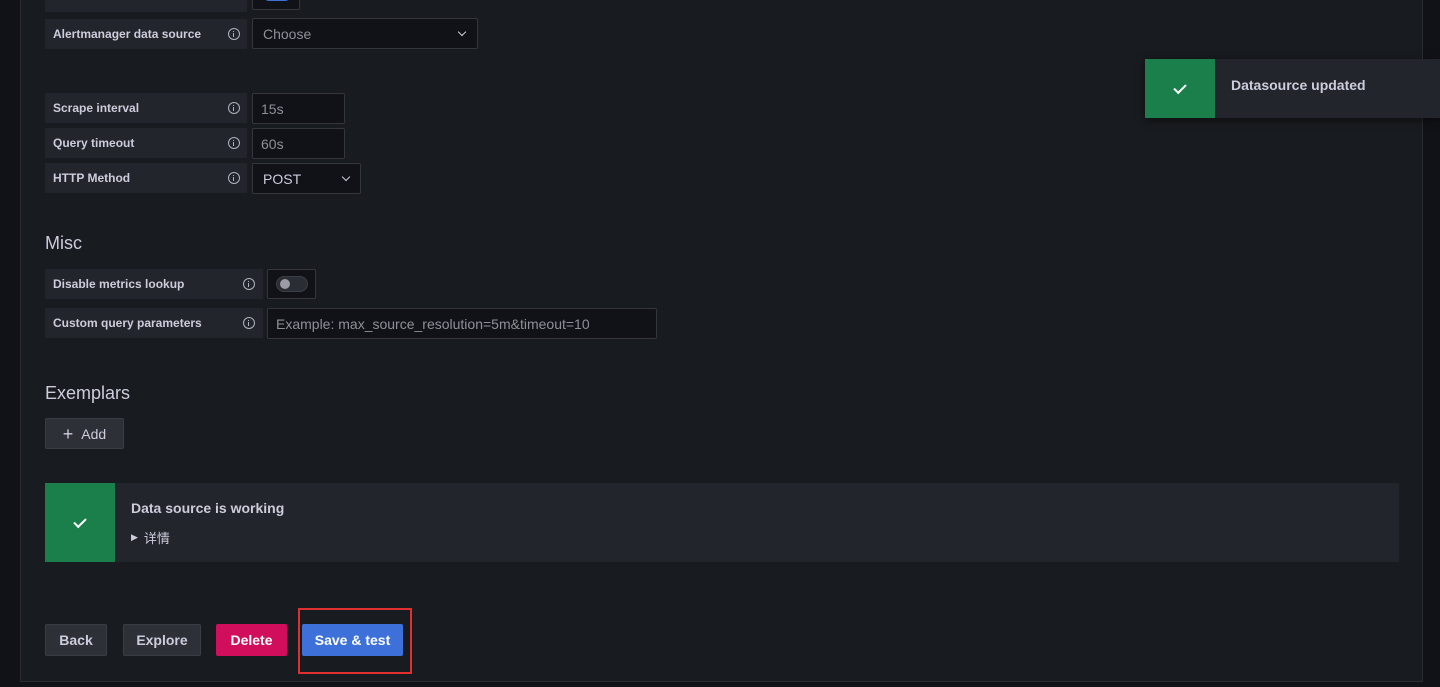  I want to click on delete-button: Delete, so click(251, 640).